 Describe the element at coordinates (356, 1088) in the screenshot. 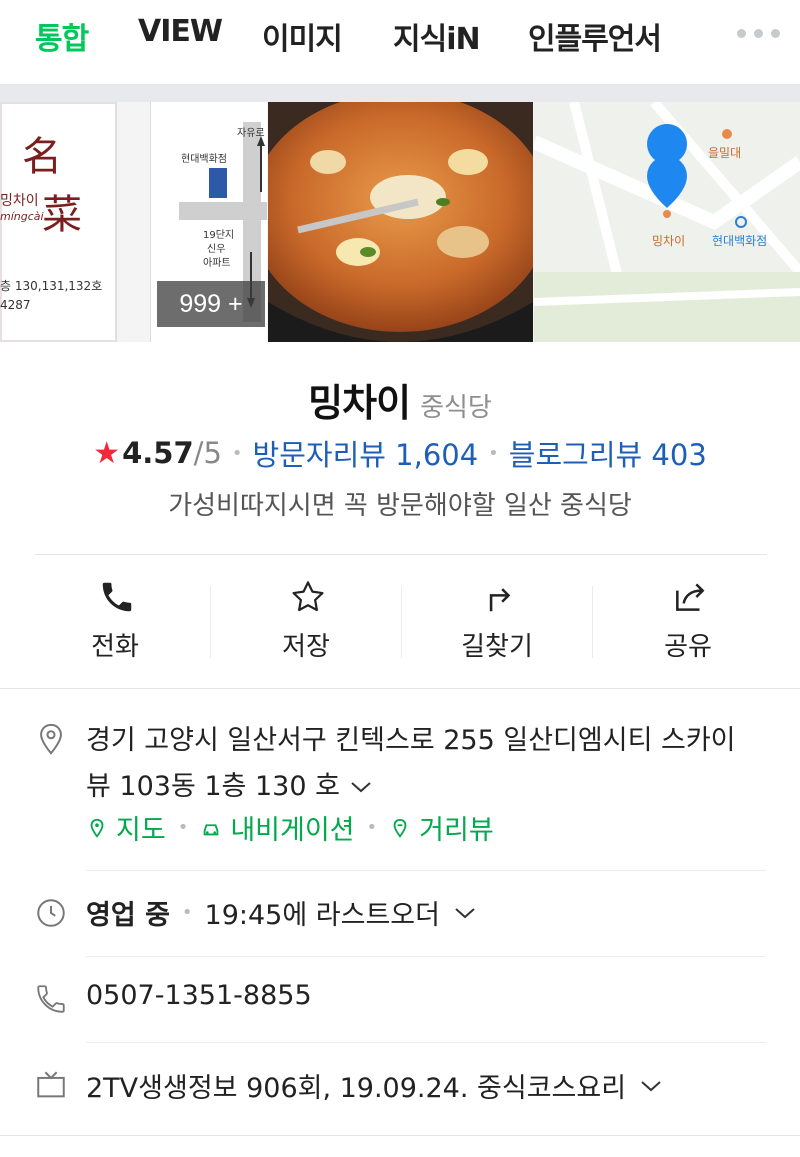

I see `tv-appearance-text: 2TV생생정보 906회, 19.09.24. 중식코스요리` at that location.